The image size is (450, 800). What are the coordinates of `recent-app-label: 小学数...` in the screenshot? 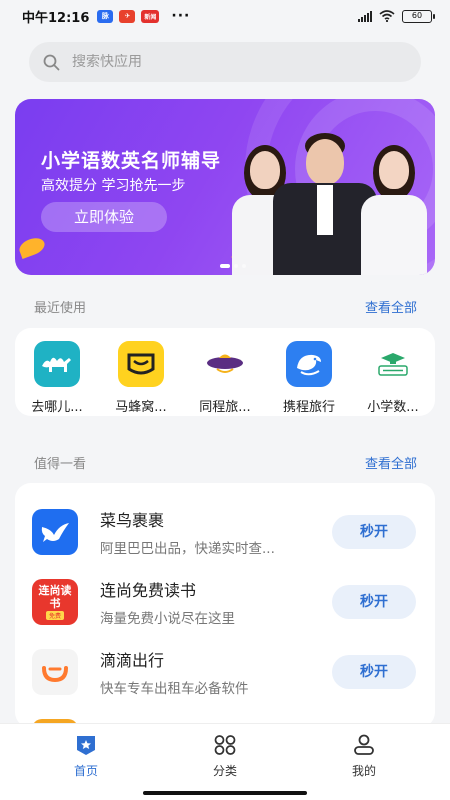 It's located at (393, 407).